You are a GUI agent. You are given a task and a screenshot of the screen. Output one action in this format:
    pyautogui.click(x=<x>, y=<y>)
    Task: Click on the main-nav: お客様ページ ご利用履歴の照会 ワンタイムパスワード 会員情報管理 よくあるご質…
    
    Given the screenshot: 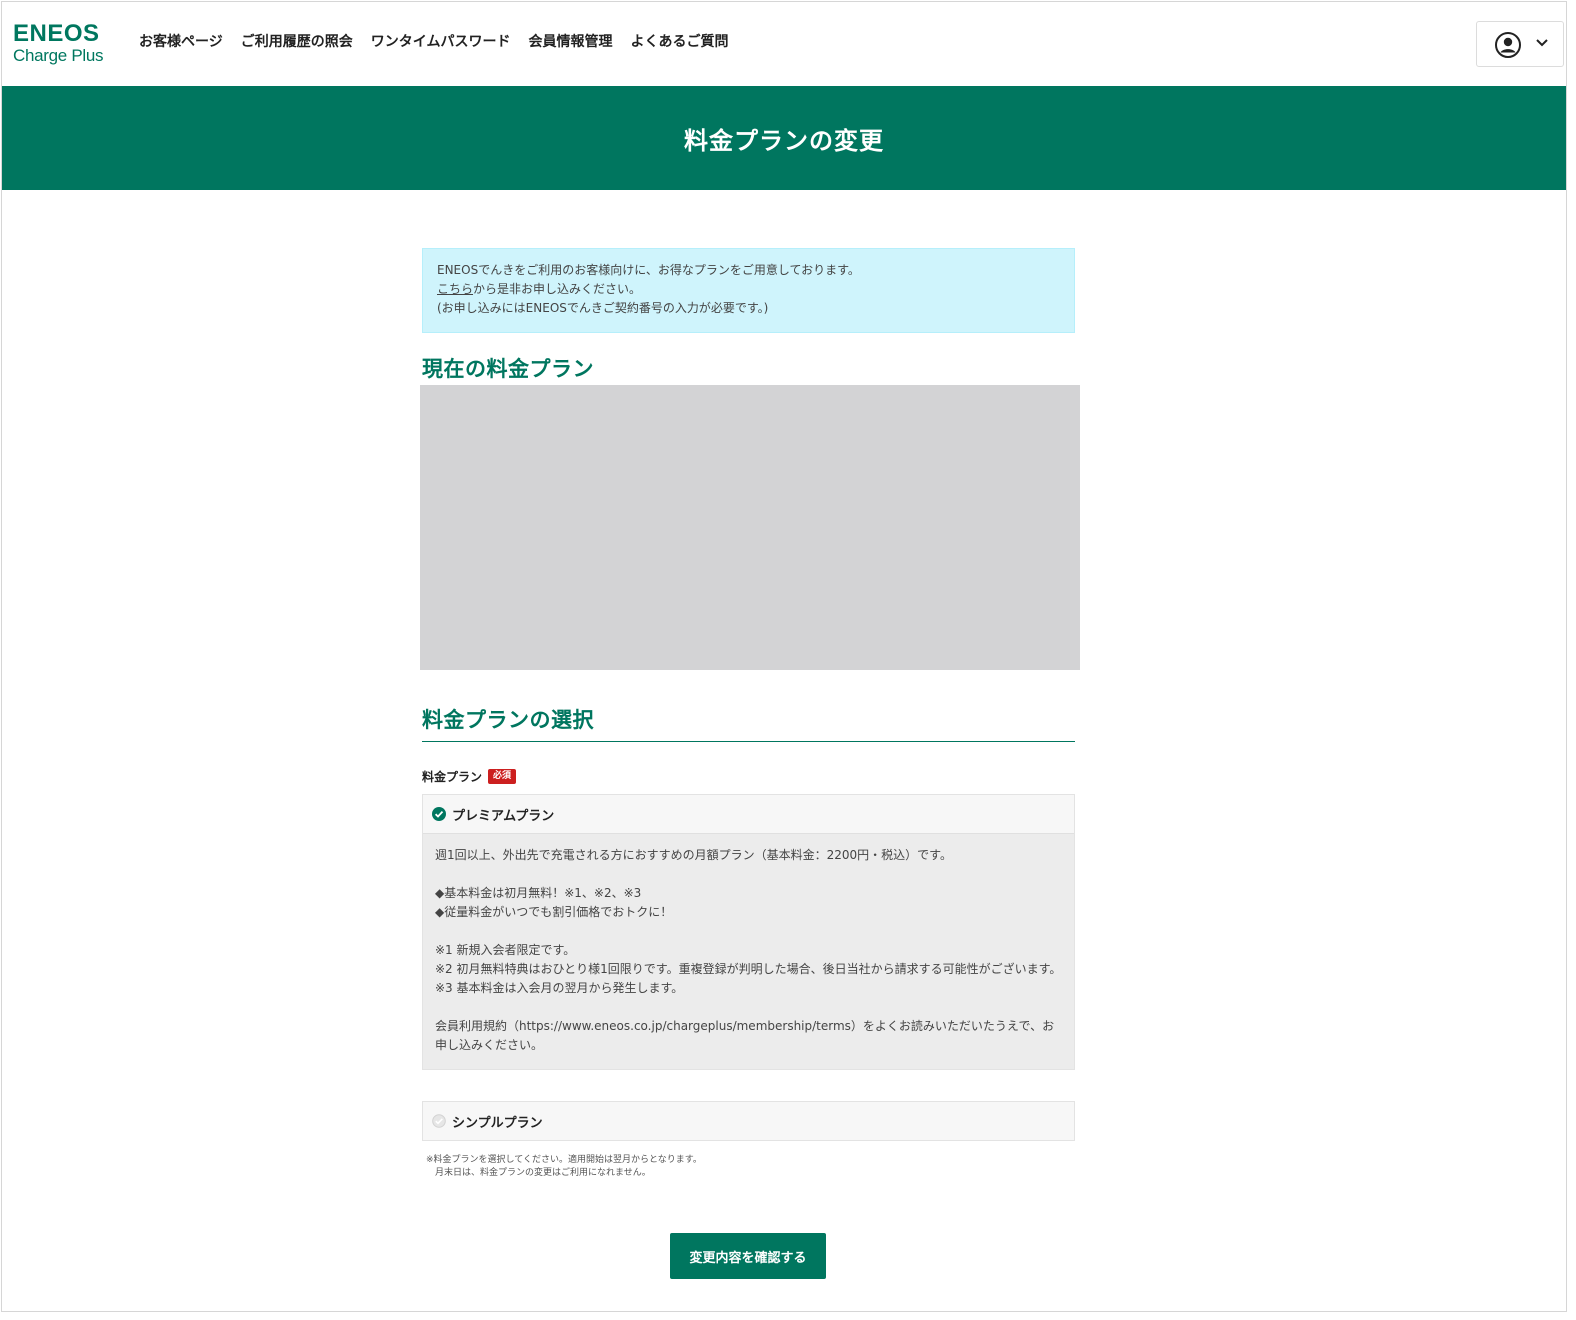 What is the action you would take?
    pyautogui.click(x=442, y=41)
    